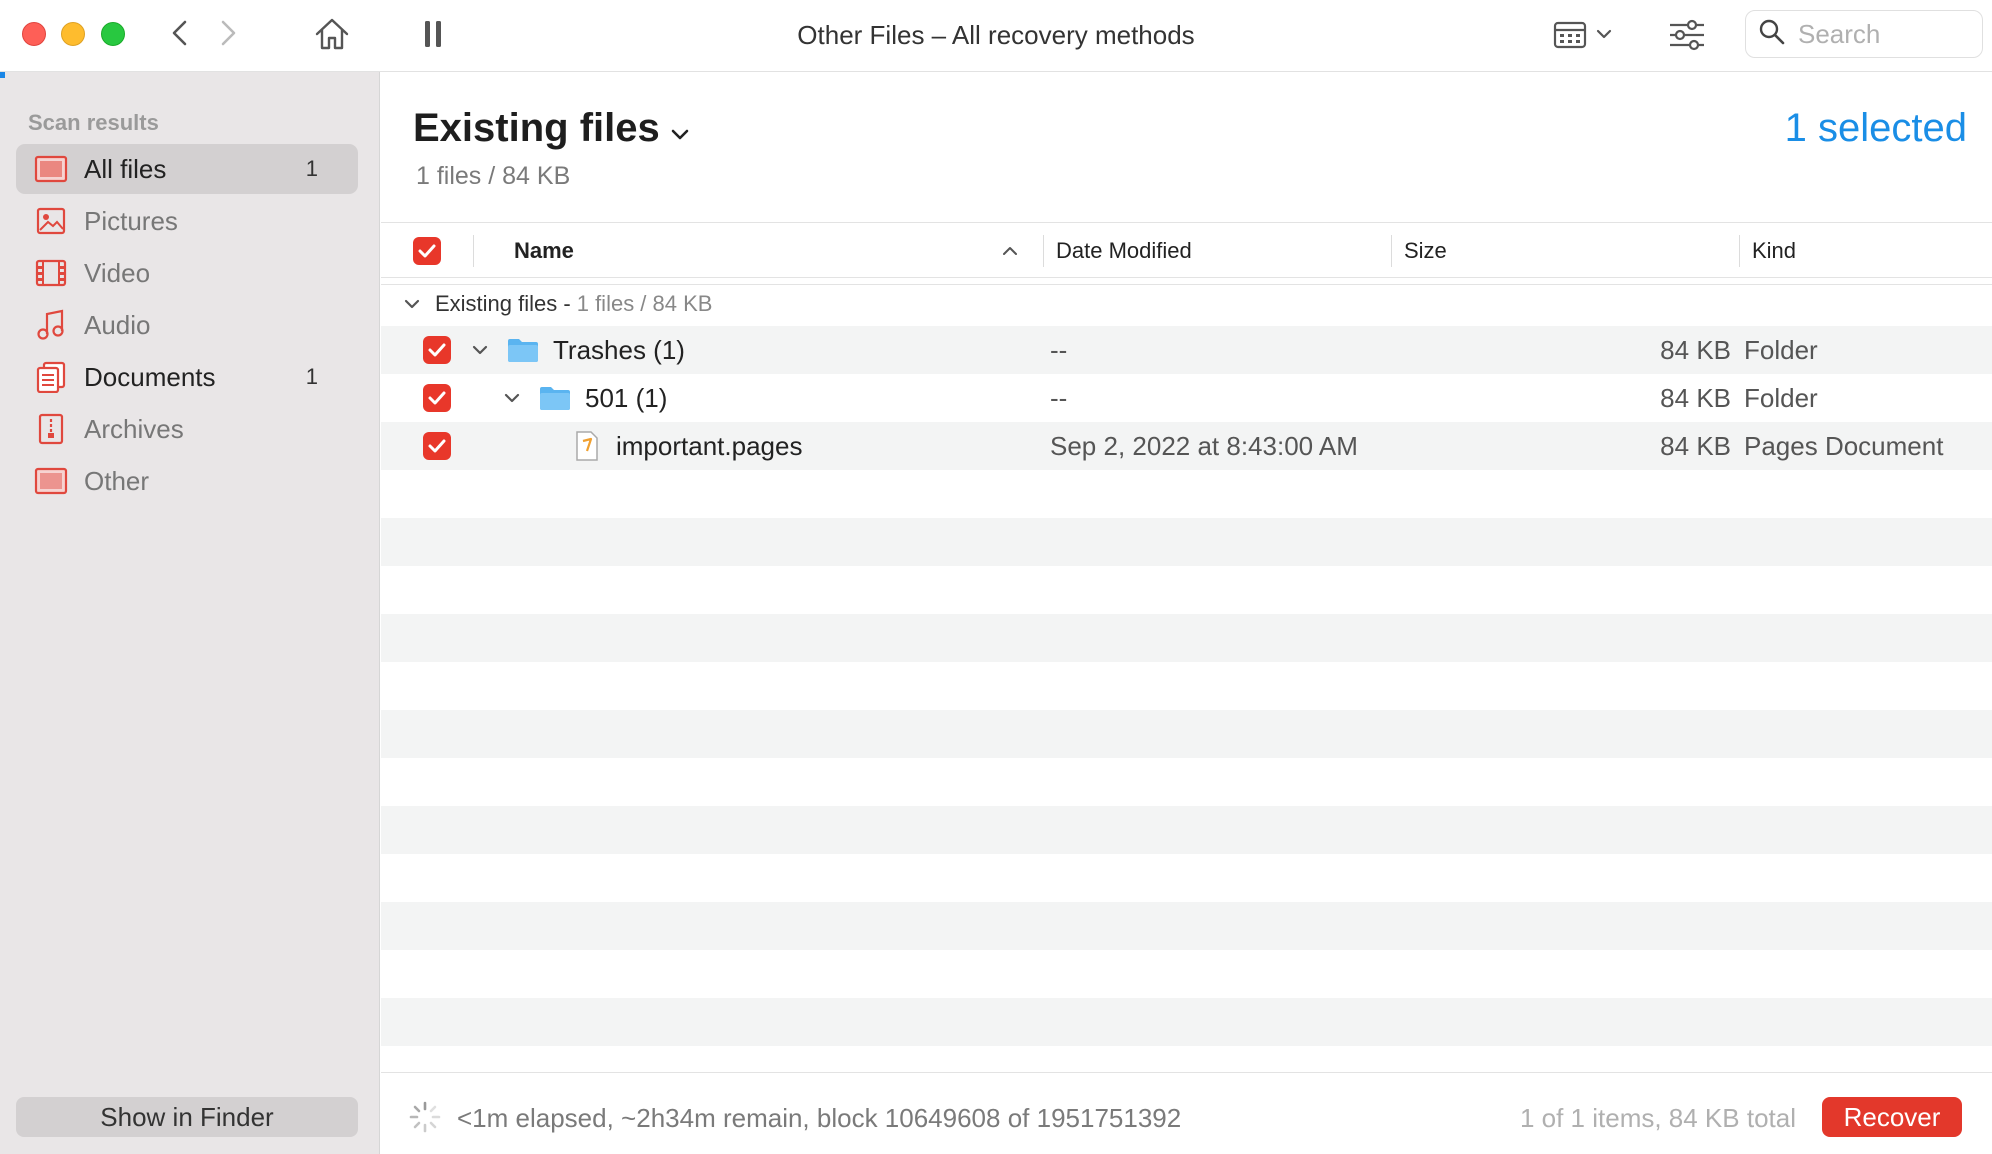  I want to click on sort-ascending-icon, so click(1010, 251).